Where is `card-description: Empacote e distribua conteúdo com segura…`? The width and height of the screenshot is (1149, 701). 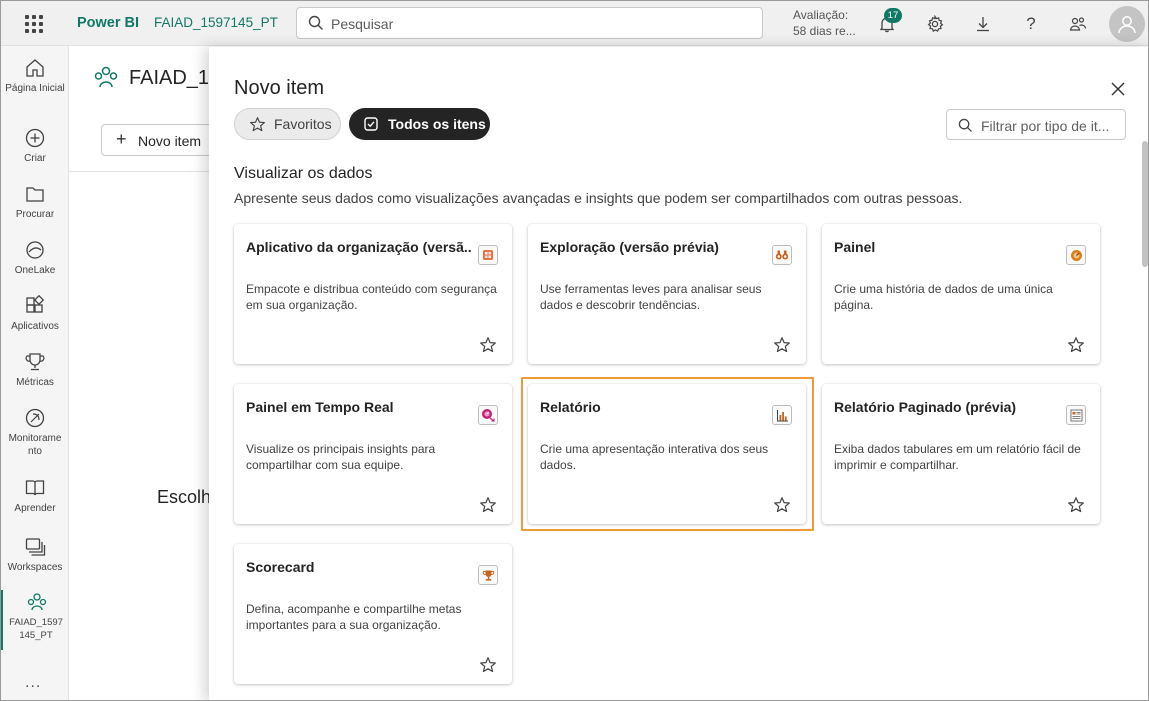
card-description: Empacote e distribua conteúdo com segura… is located at coordinates (371, 297).